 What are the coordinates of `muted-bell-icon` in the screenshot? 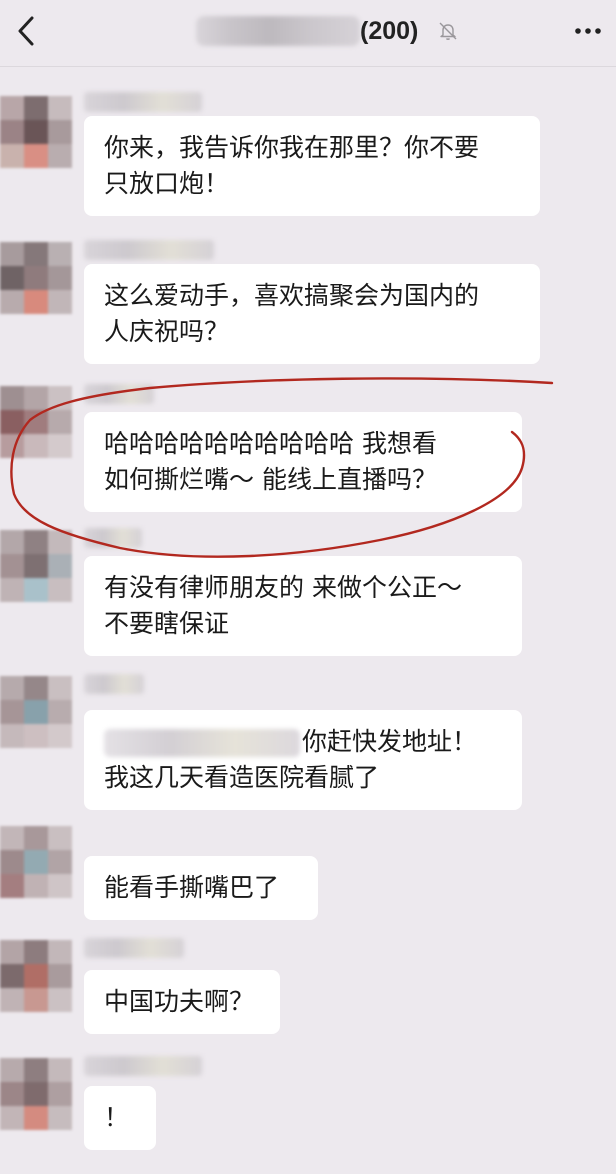 It's located at (448, 31).